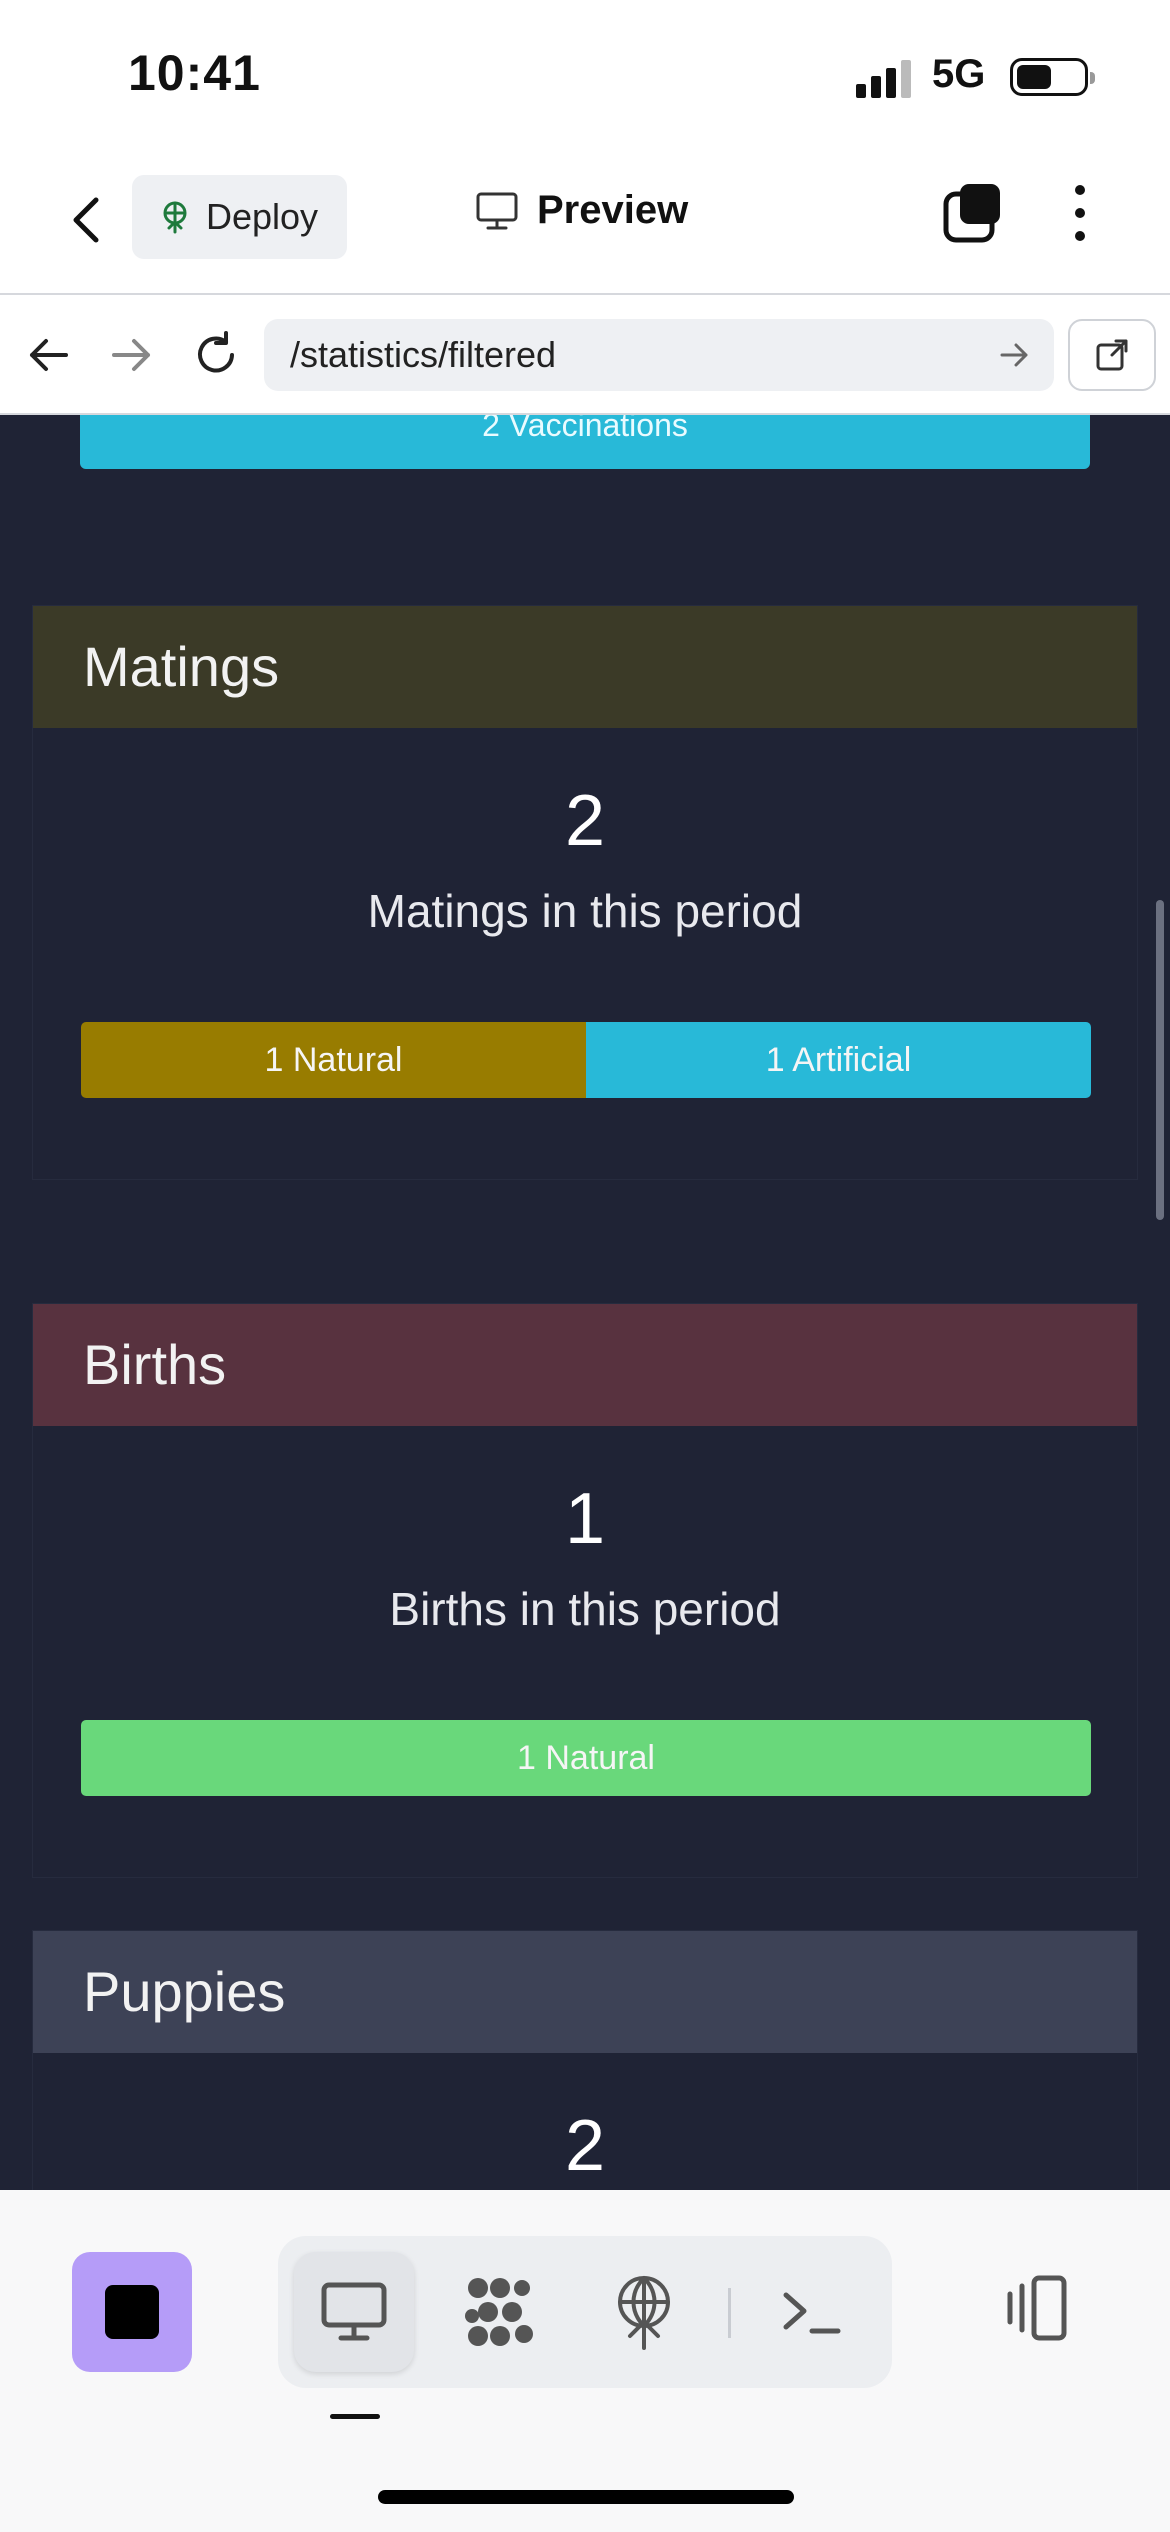  I want to click on app-header: Deploy Preview, so click(585, 222).